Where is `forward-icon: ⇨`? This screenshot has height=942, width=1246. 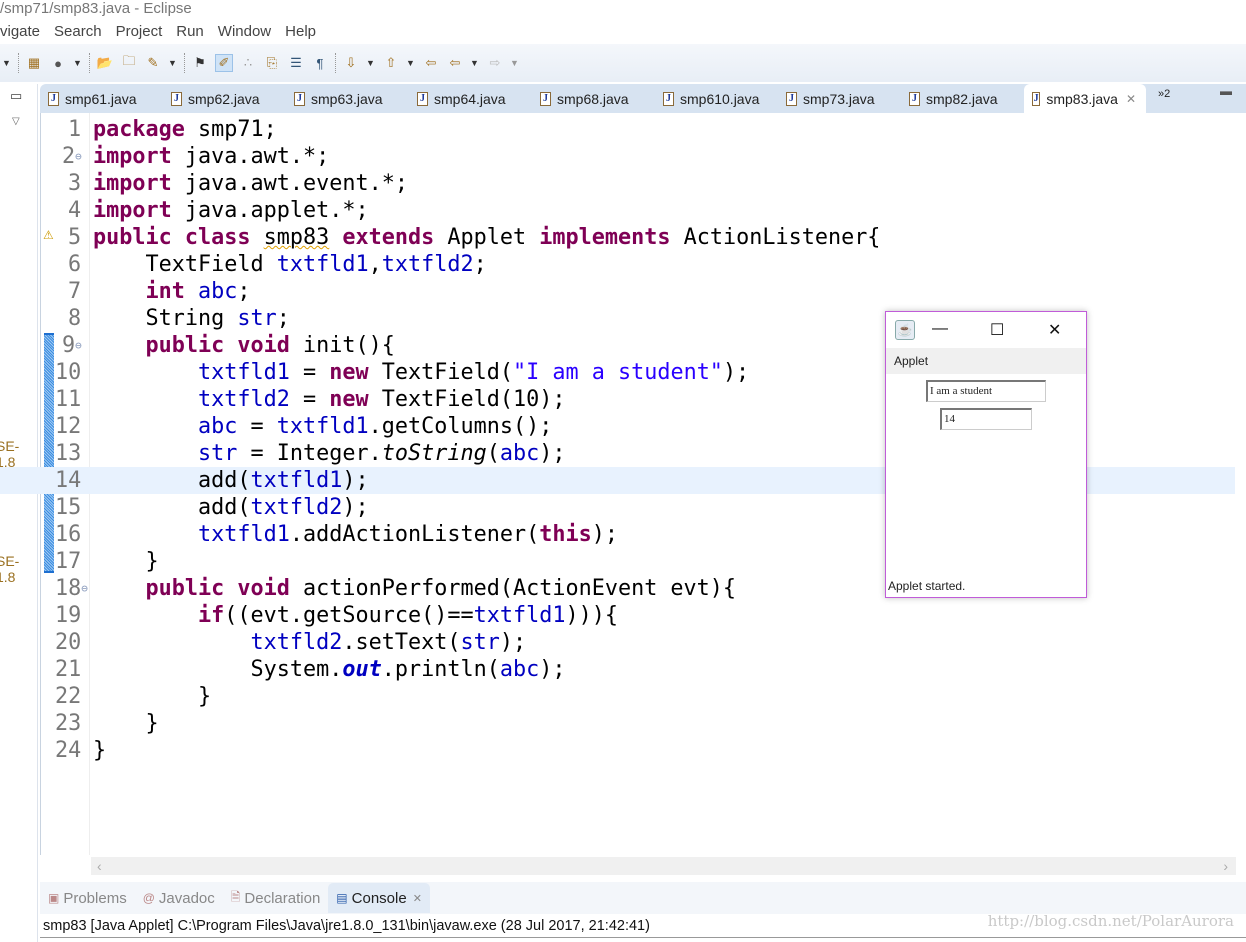 forward-icon: ⇨ is located at coordinates (495, 63).